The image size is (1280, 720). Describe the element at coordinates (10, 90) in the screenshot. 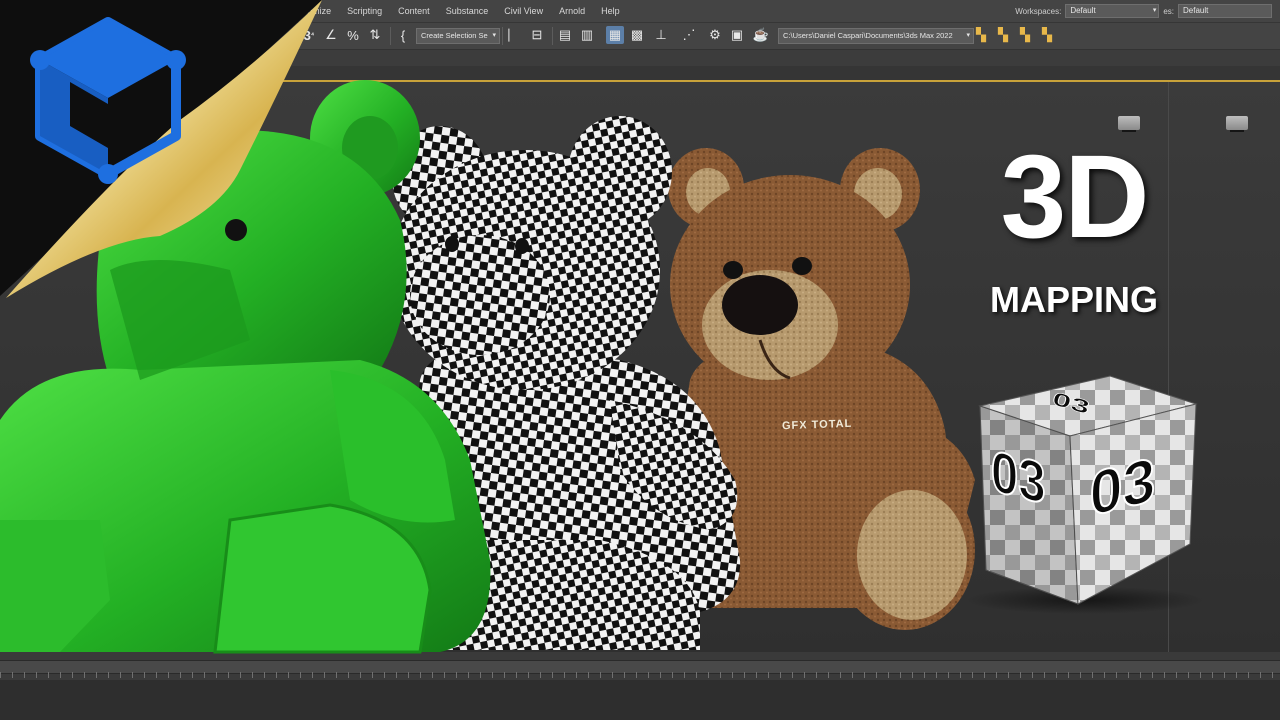

I see `viewport-label: orp ]` at that location.